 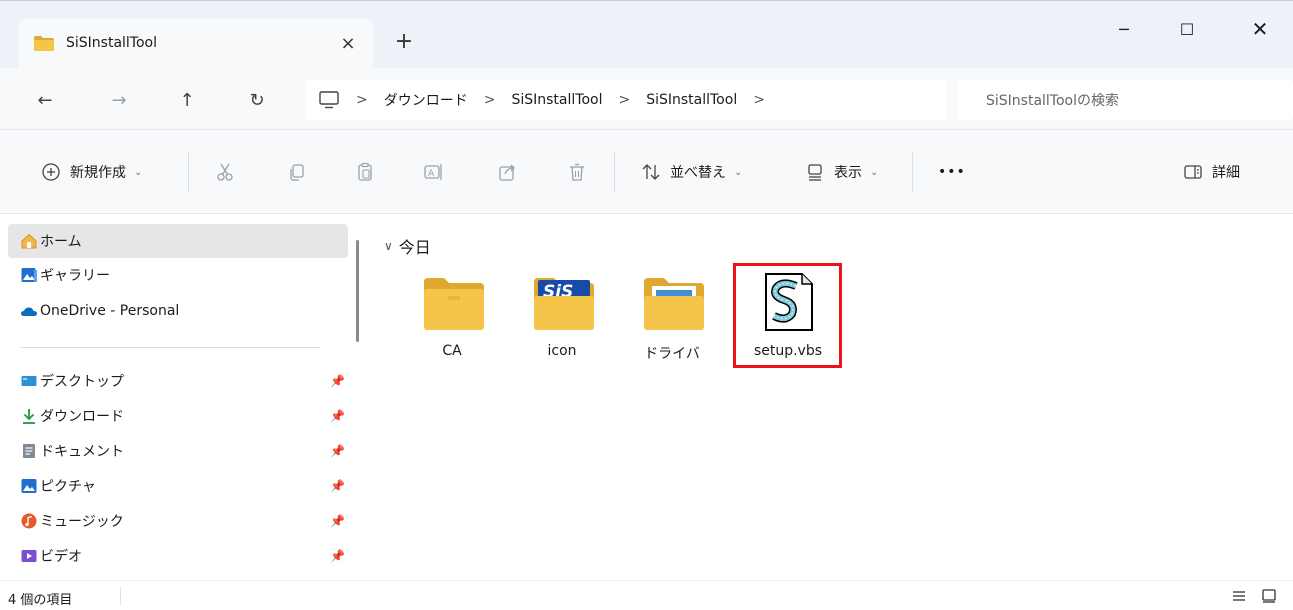 What do you see at coordinates (178, 241) in the screenshot?
I see `sidebar-item-home: ホーム` at bounding box center [178, 241].